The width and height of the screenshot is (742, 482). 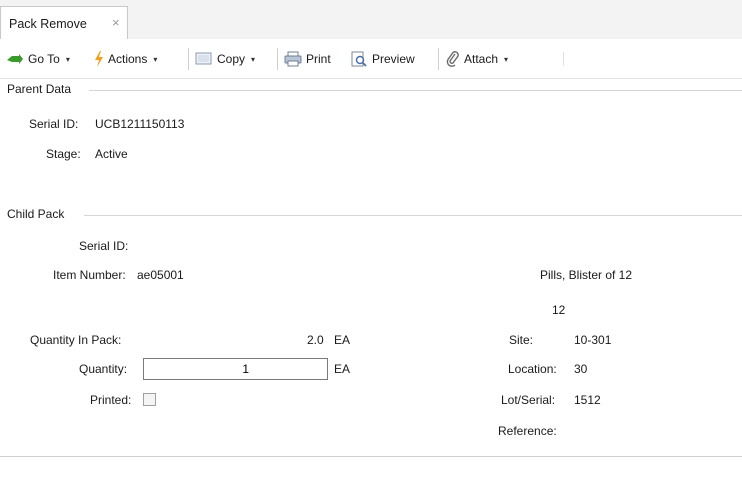 What do you see at coordinates (528, 400) in the screenshot?
I see `lot-serial-label: Lot/Serial:` at bounding box center [528, 400].